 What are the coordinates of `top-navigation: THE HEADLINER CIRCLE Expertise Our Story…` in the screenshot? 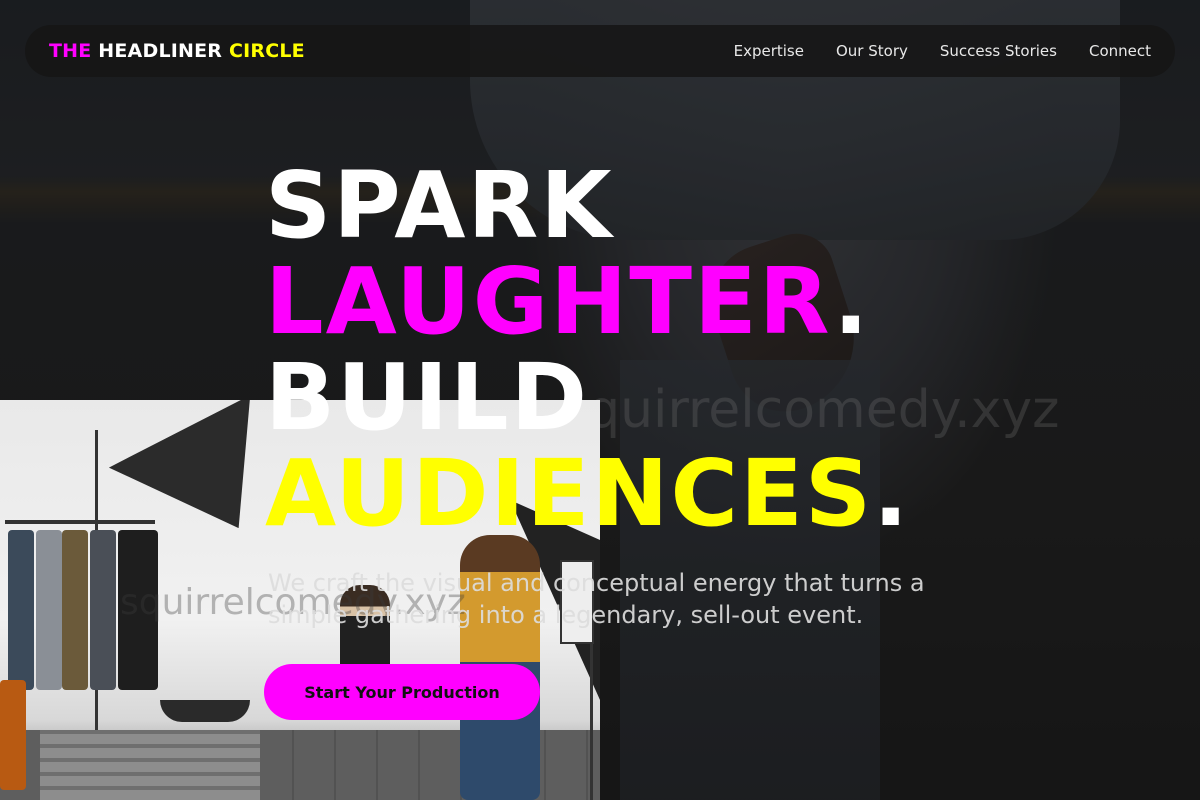 It's located at (600, 51).